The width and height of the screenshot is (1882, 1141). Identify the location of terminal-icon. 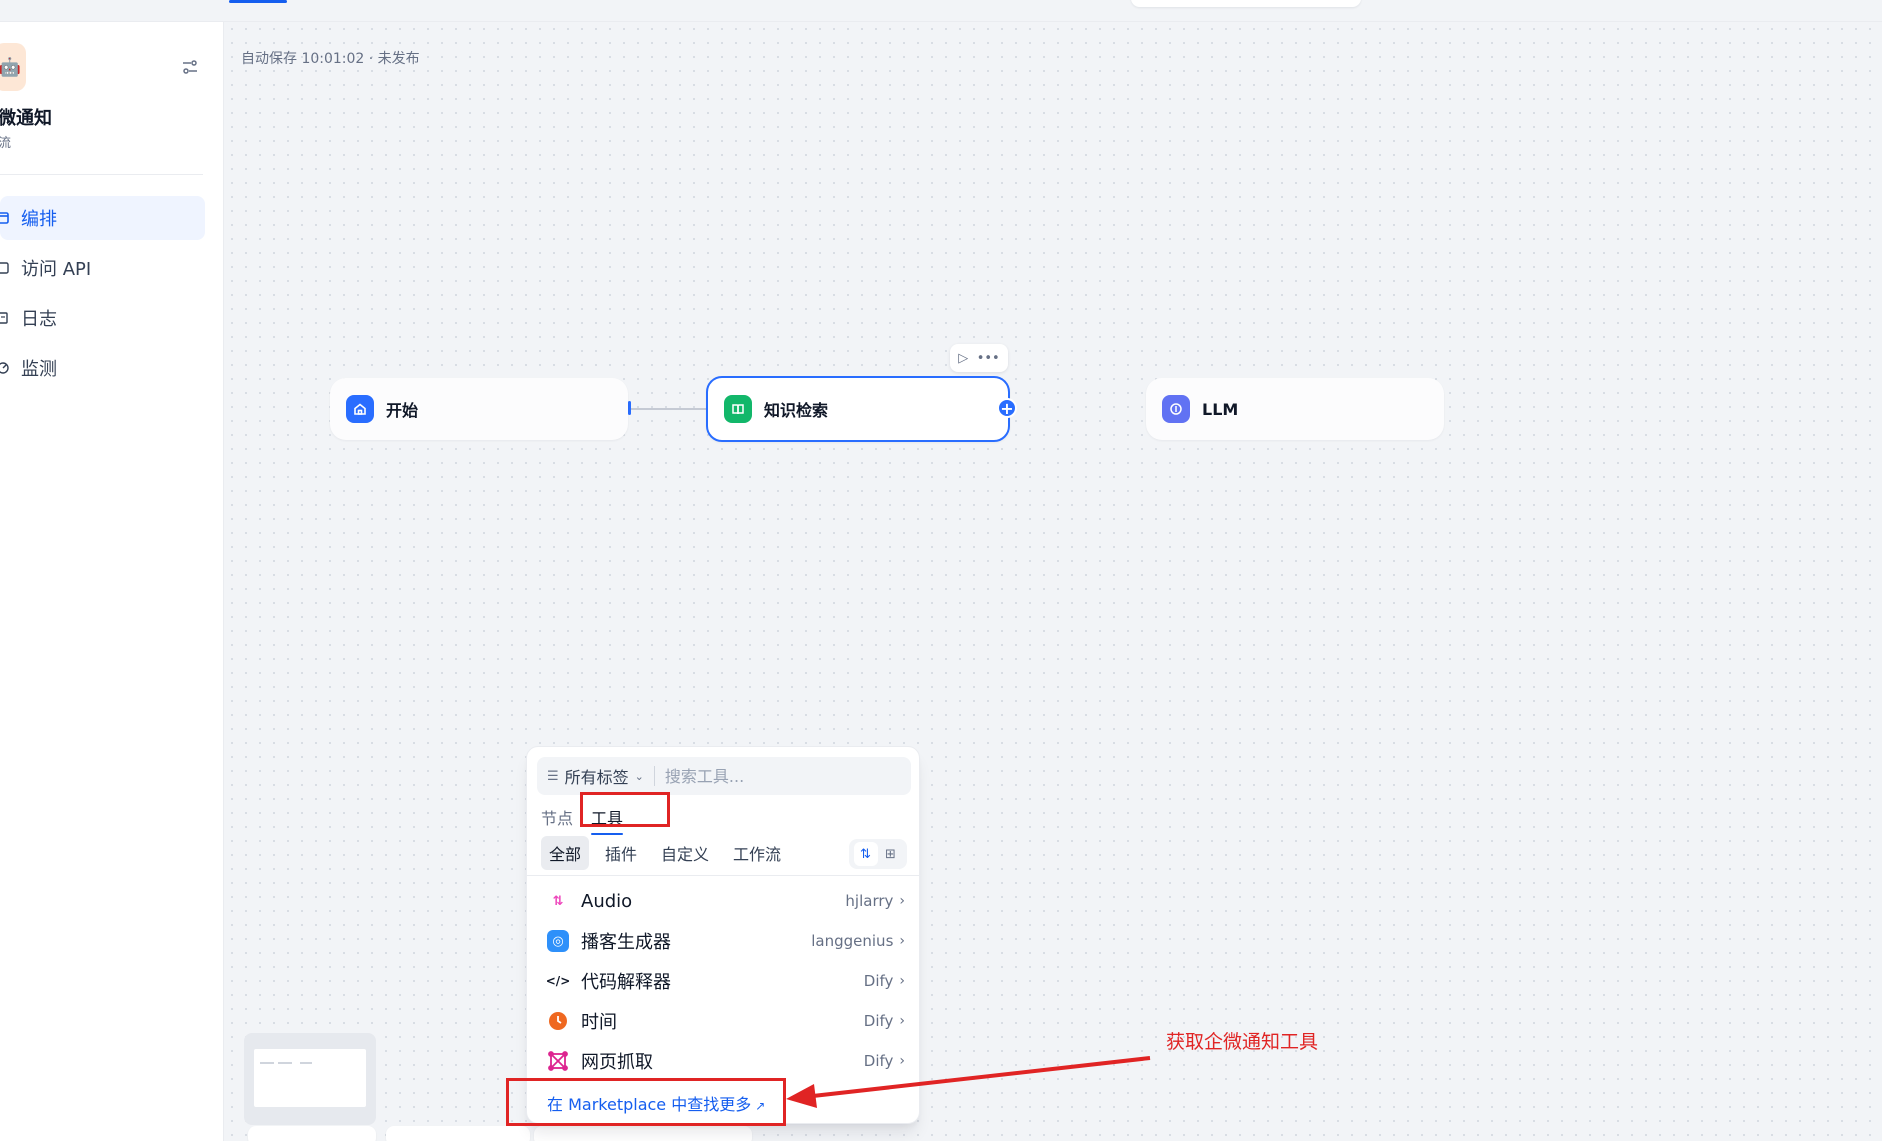
(5, 268).